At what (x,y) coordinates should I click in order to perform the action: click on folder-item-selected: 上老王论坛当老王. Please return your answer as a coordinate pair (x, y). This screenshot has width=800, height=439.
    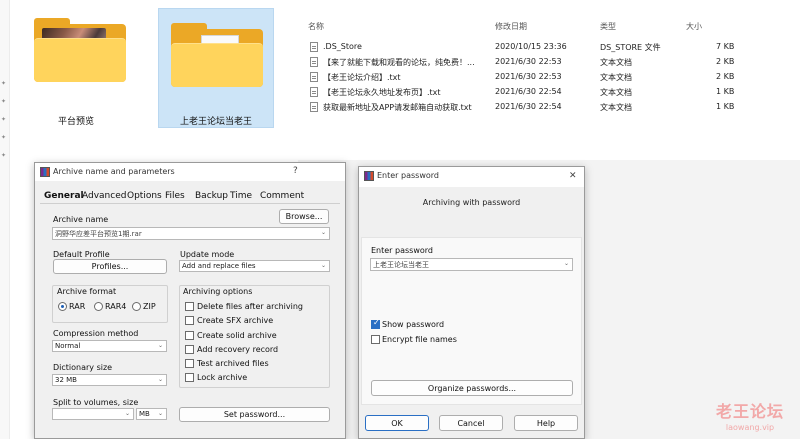
    Looking at the image, I should click on (216, 68).